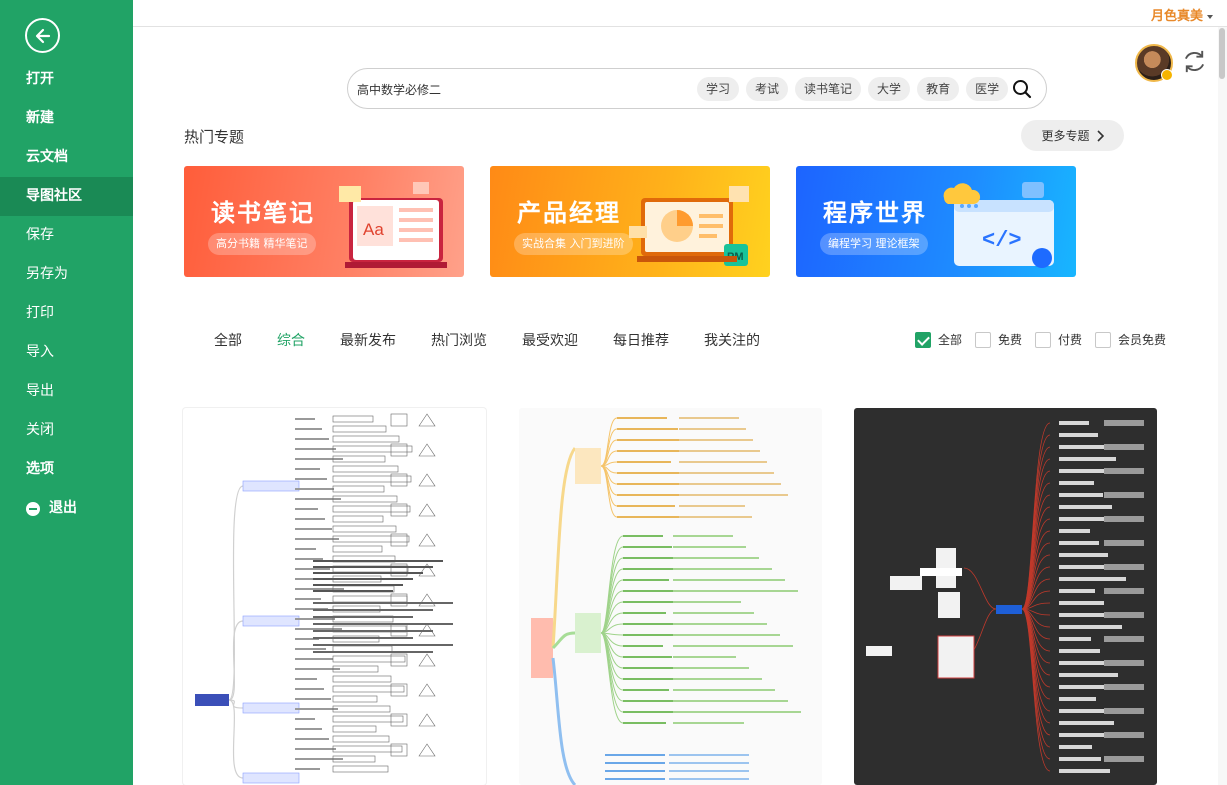  Describe the element at coordinates (689, 226) in the screenshot. I see `presentation-illustration-icon: PM` at that location.